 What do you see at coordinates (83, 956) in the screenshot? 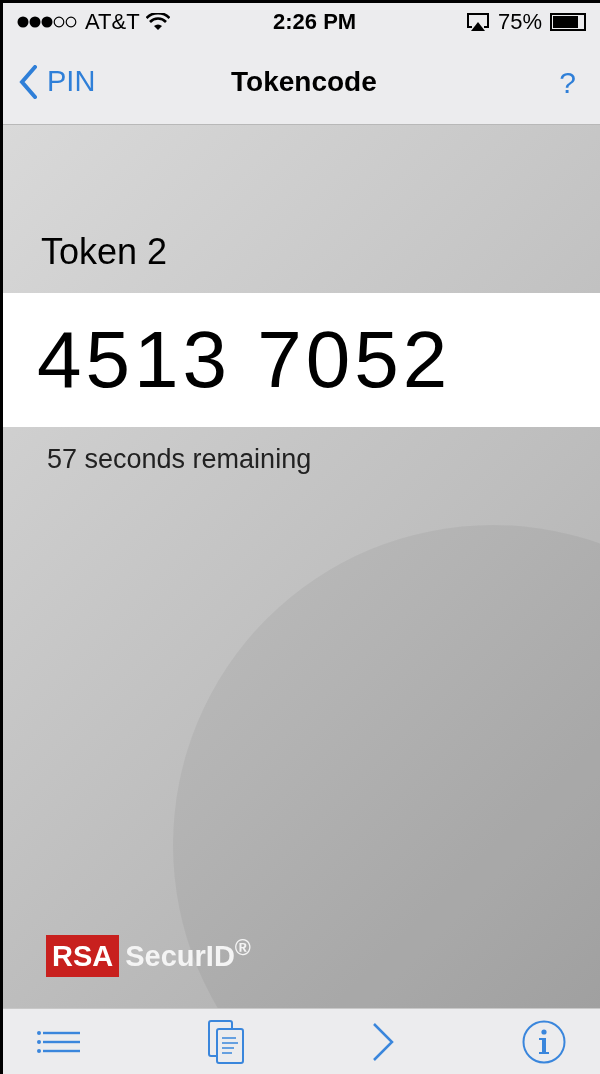
I see `logo-mark: RSA` at bounding box center [83, 956].